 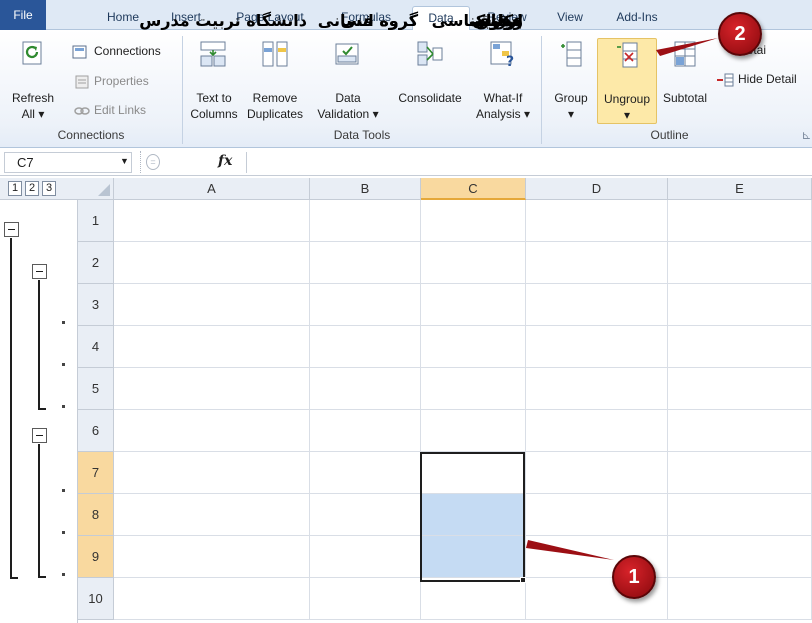 I want to click on collapse-group-humanities-minus-icon, so click(x=39, y=271).